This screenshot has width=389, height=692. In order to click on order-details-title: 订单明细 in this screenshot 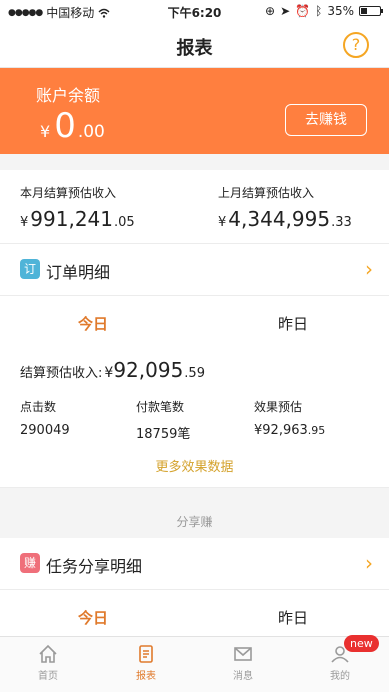, I will do `click(78, 272)`.